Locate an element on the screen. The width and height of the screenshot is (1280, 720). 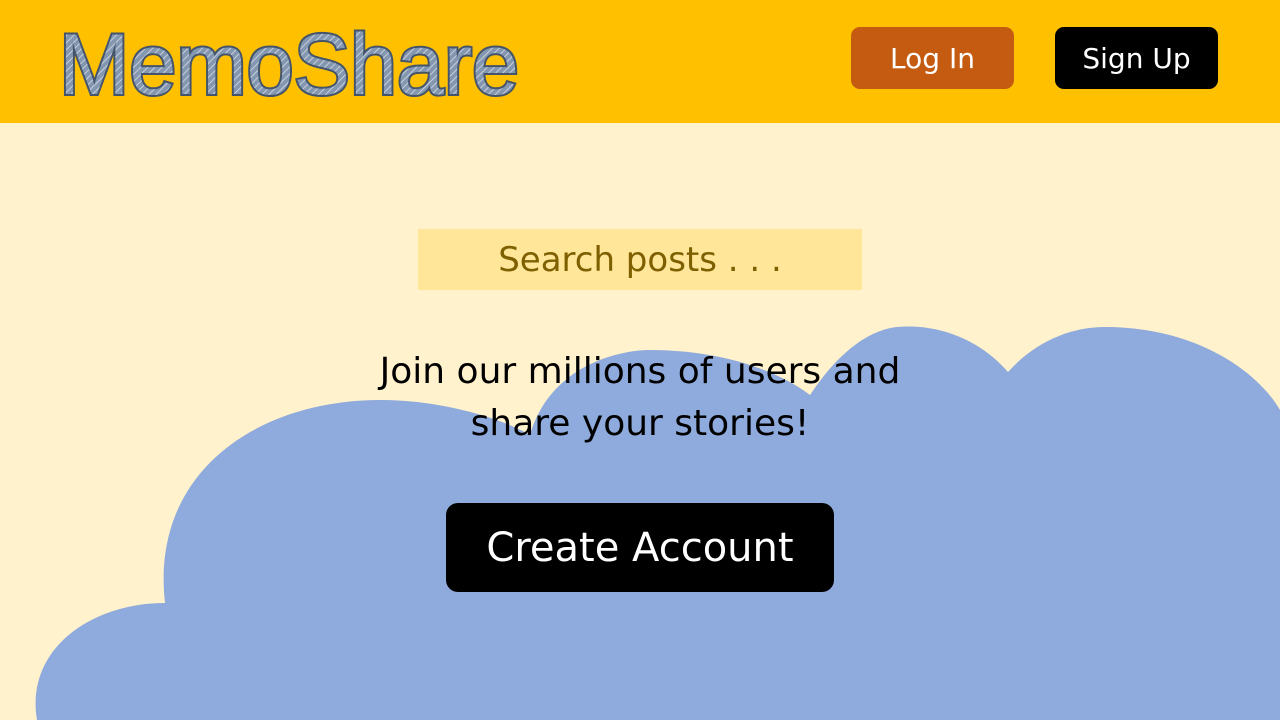
log-in-label: Log In is located at coordinates (932, 58).